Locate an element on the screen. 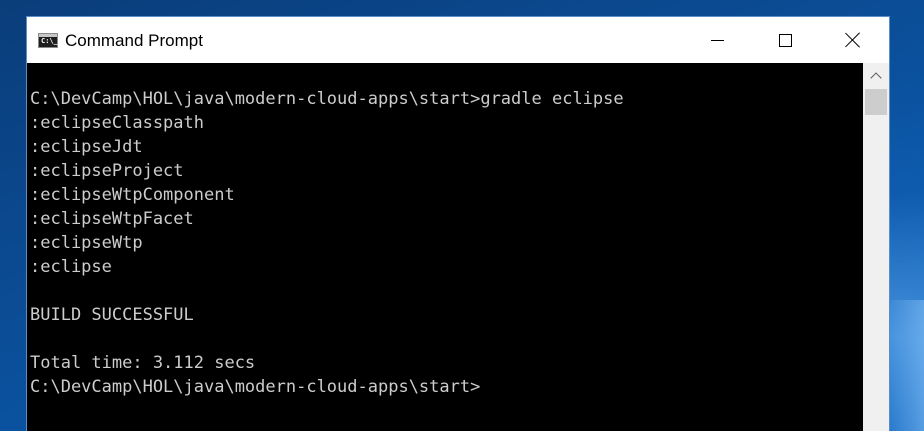 The width and height of the screenshot is (924, 431). console-line: :eclipseJdt is located at coordinates (86, 147).